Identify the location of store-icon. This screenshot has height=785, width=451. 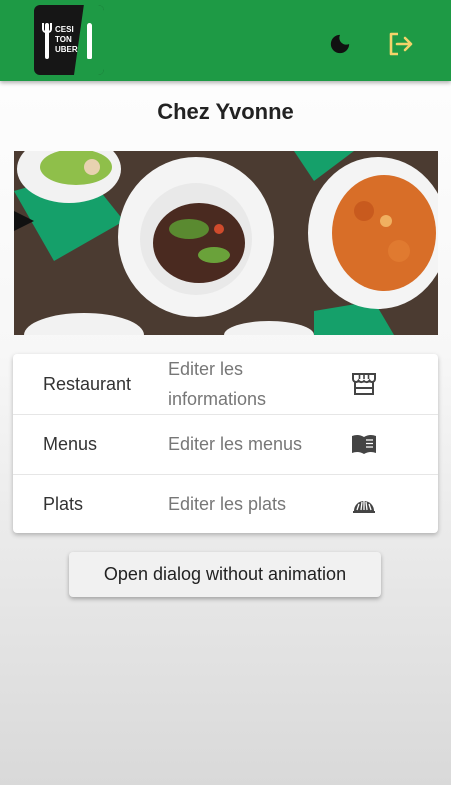
(364, 384).